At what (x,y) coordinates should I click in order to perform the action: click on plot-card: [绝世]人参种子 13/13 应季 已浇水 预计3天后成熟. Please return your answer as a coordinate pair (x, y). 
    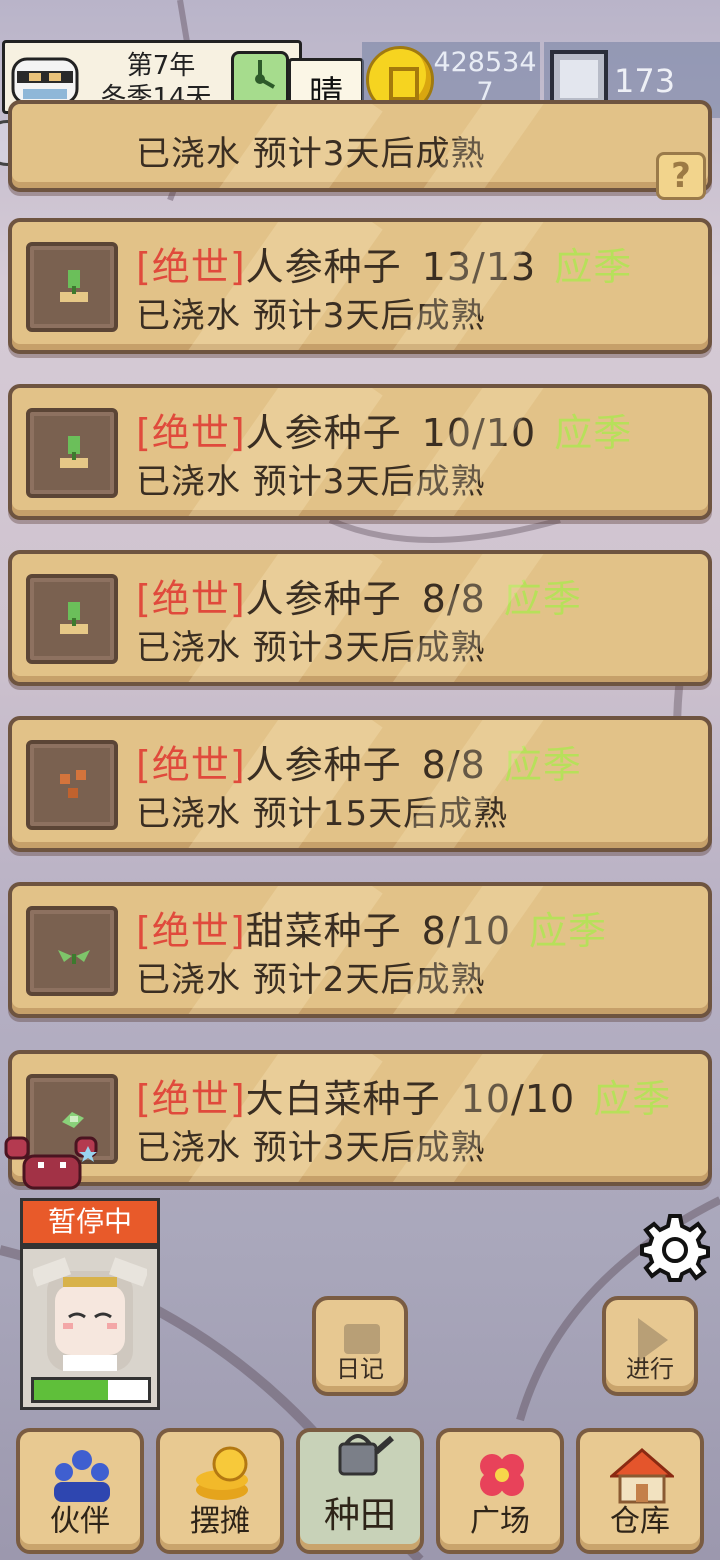
    Looking at the image, I should click on (360, 286).